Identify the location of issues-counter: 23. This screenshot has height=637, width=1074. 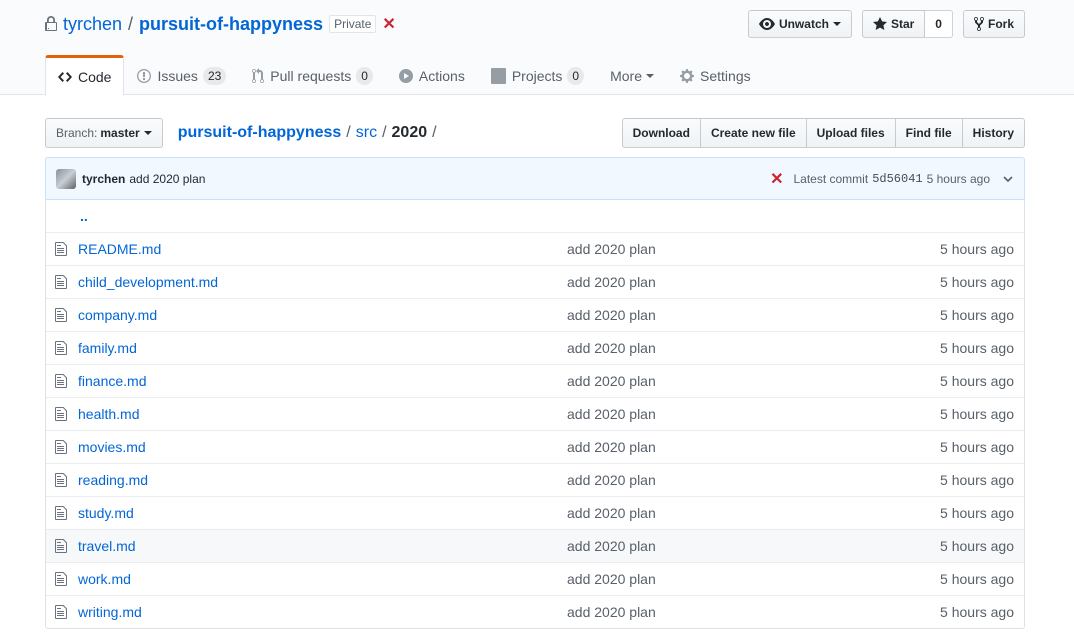
(214, 76).